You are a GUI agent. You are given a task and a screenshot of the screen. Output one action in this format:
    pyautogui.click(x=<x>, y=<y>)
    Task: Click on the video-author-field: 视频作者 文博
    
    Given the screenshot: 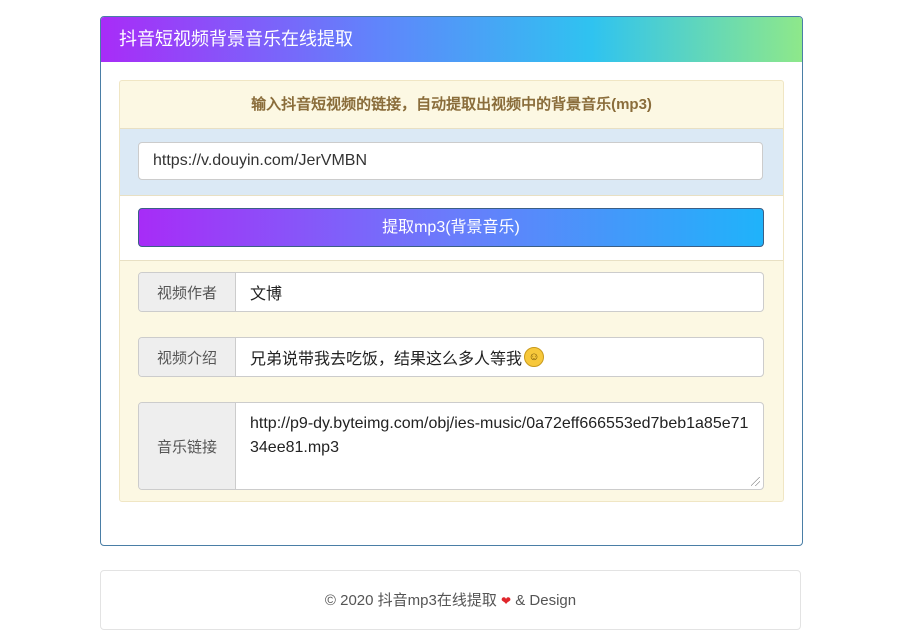 What is the action you would take?
    pyautogui.click(x=451, y=292)
    